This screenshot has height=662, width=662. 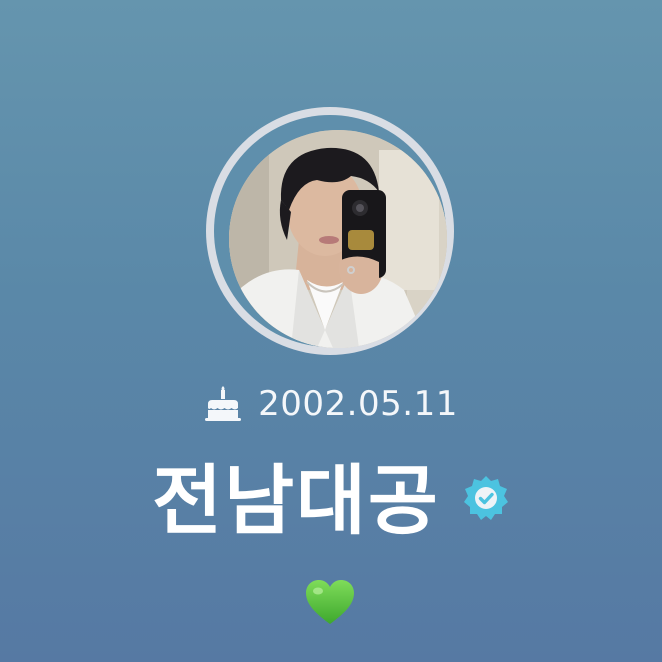 I want to click on verified-badge-icon, so click(x=486, y=498).